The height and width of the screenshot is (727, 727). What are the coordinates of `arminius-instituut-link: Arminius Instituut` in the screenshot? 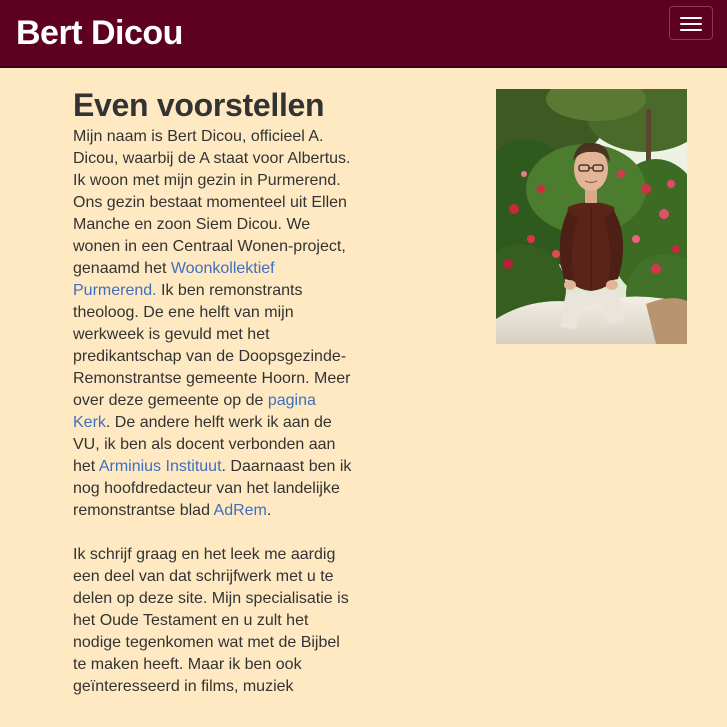 It's located at (160, 466).